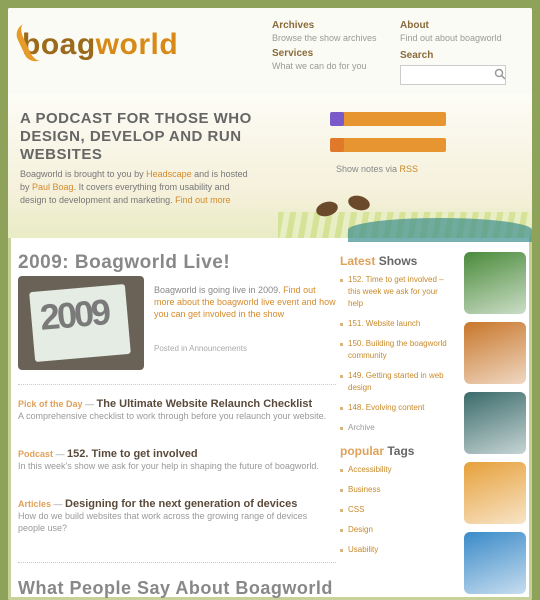 The width and height of the screenshot is (540, 600). What do you see at coordinates (124, 262) in the screenshot?
I see `main-title: 2009: Boagworld Live!` at bounding box center [124, 262].